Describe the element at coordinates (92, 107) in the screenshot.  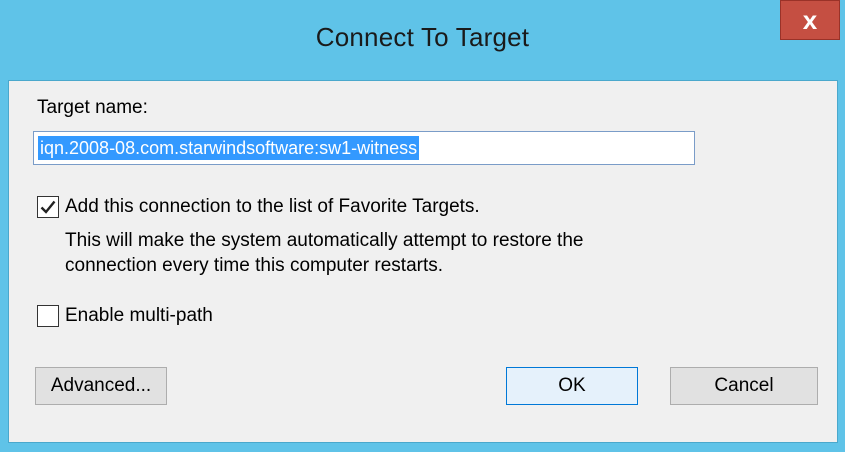
I see `target-name-label: Target name:` at that location.